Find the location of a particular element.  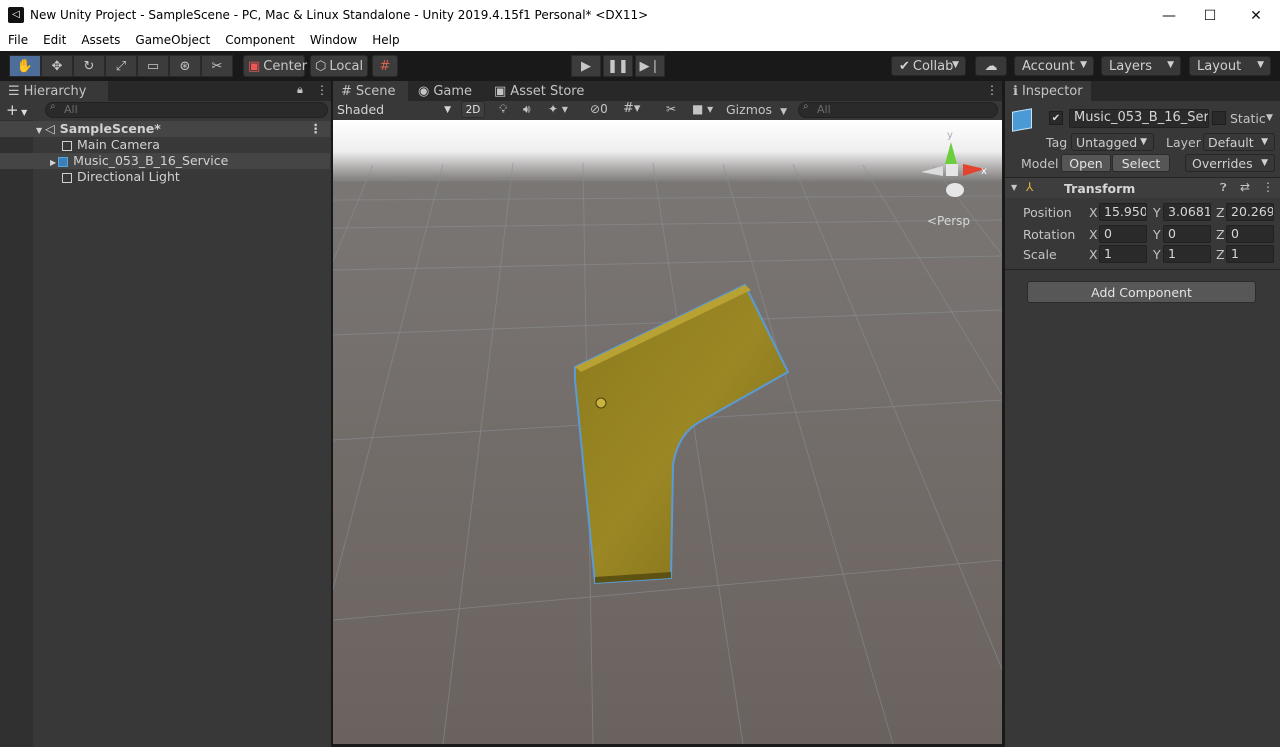

pause-button: ❚❚ is located at coordinates (618, 66).